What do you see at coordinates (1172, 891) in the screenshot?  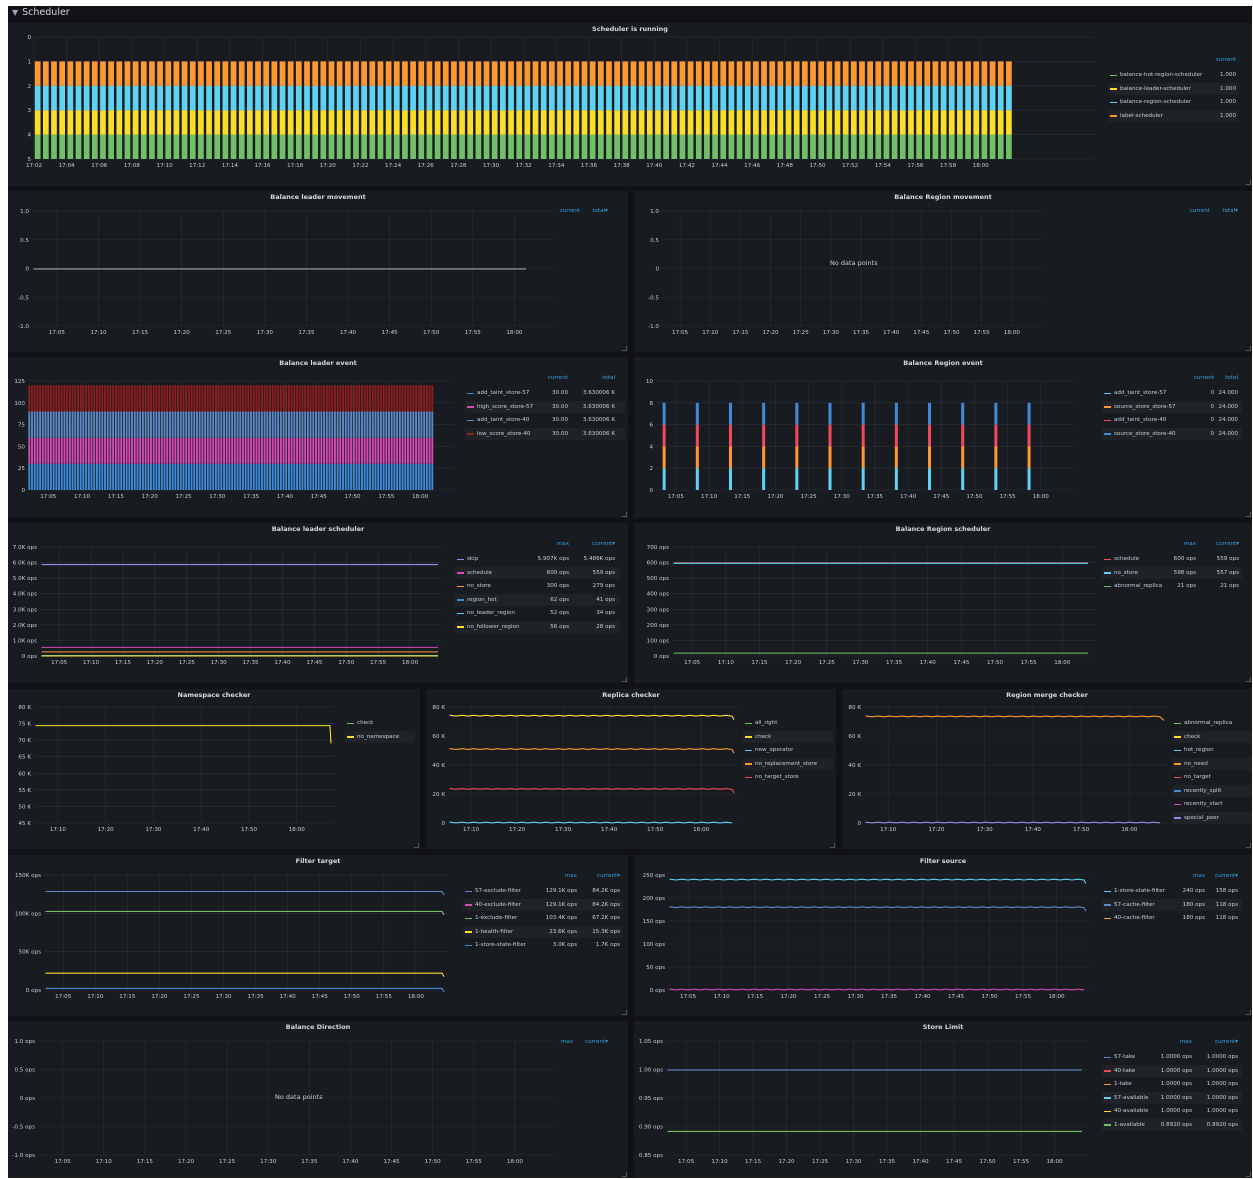 I see `legend-item: 1-store-state-filter 240 ops 158 ops` at bounding box center [1172, 891].